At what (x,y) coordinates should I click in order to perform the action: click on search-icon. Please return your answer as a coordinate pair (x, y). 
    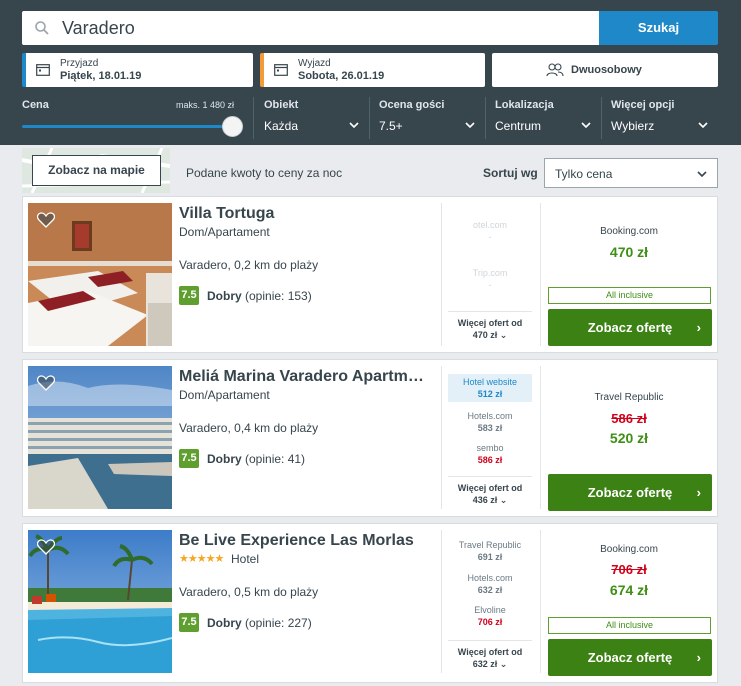
    Looking at the image, I should click on (42, 28).